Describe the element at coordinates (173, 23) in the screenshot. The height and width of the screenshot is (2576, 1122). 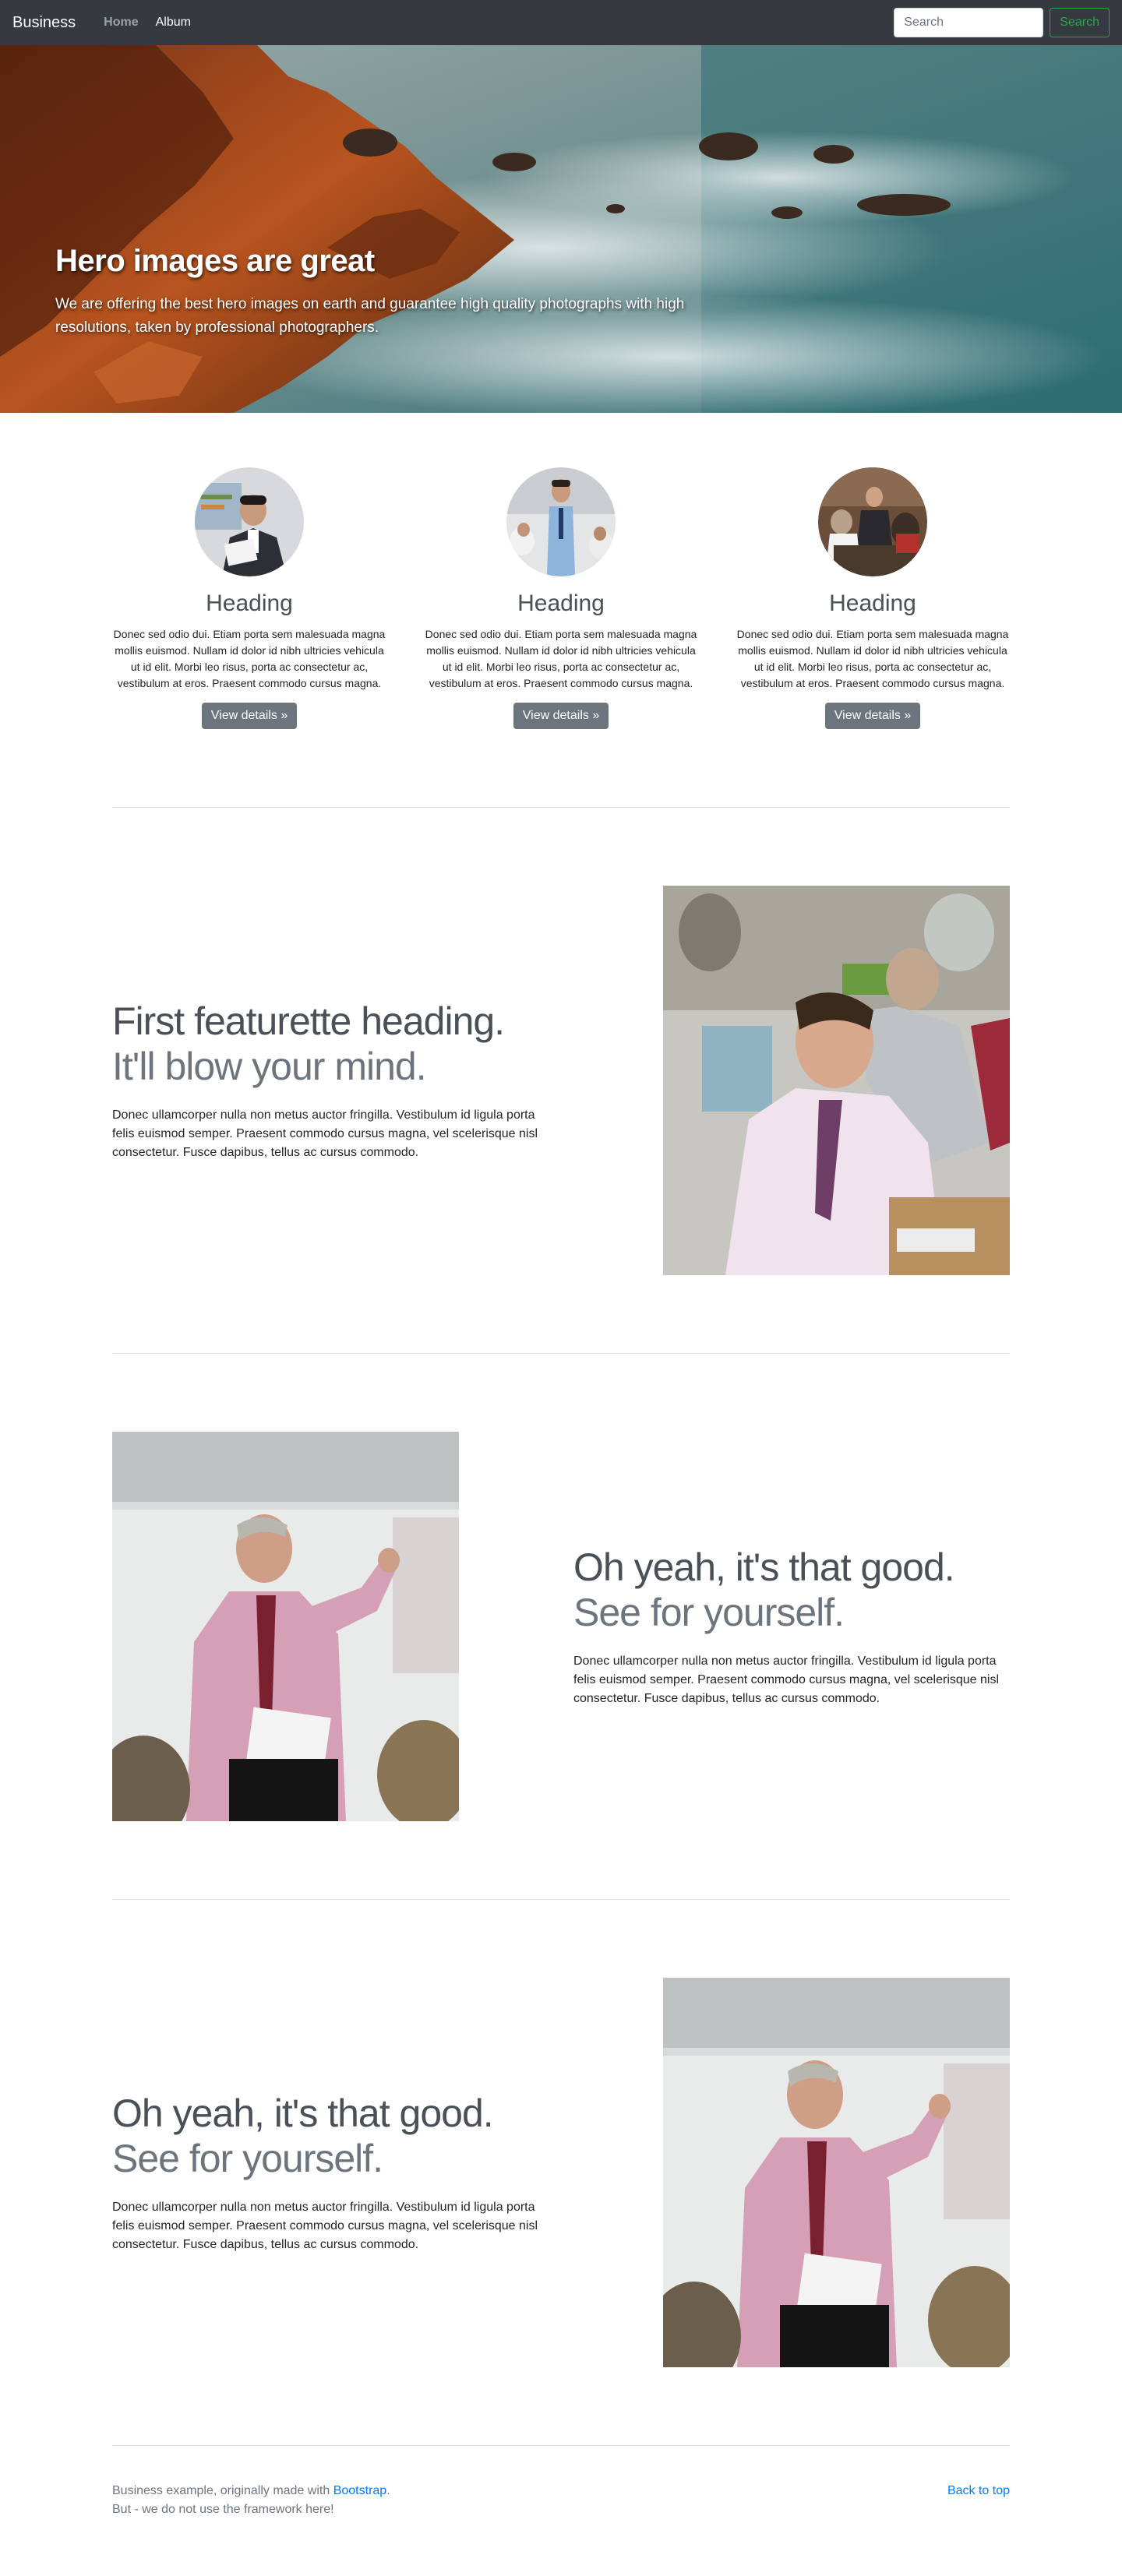
I see `nav-album-link: Album` at that location.